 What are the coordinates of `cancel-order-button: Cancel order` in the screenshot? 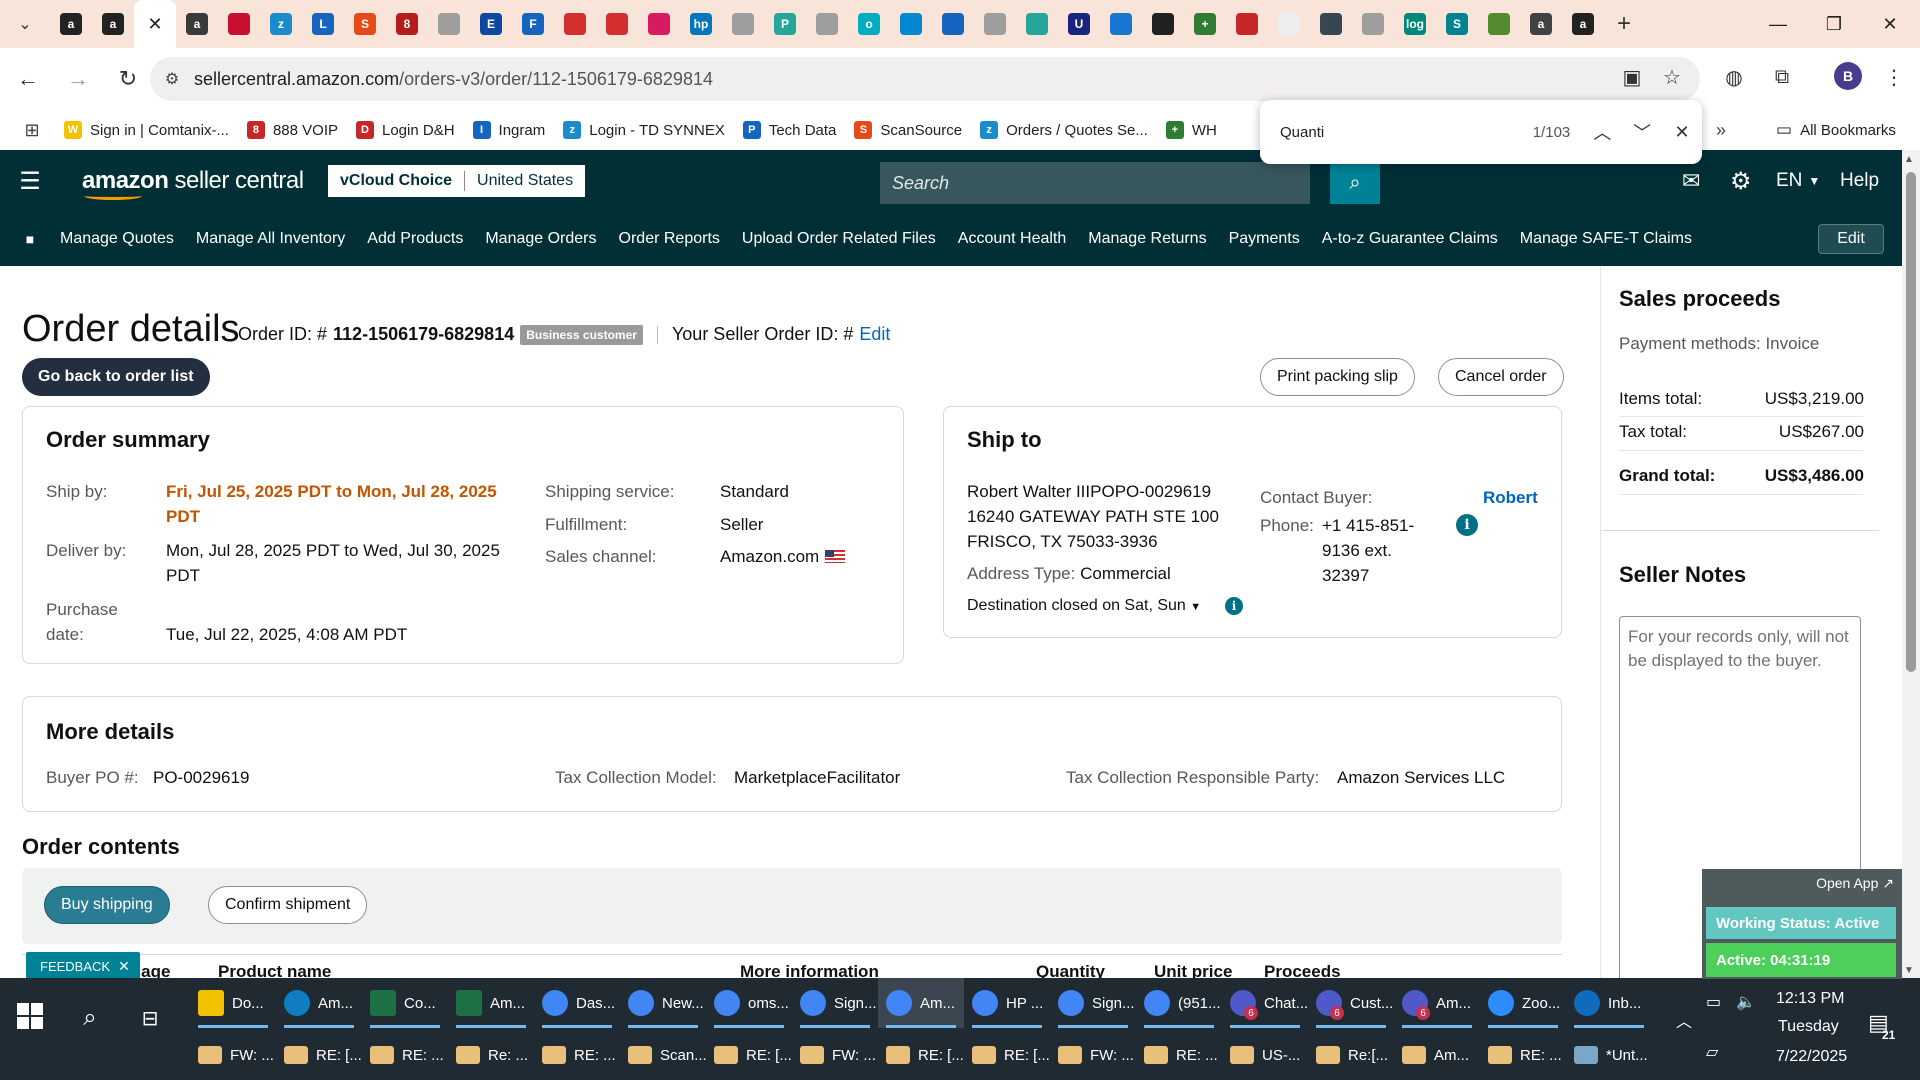 It's located at (1501, 377).